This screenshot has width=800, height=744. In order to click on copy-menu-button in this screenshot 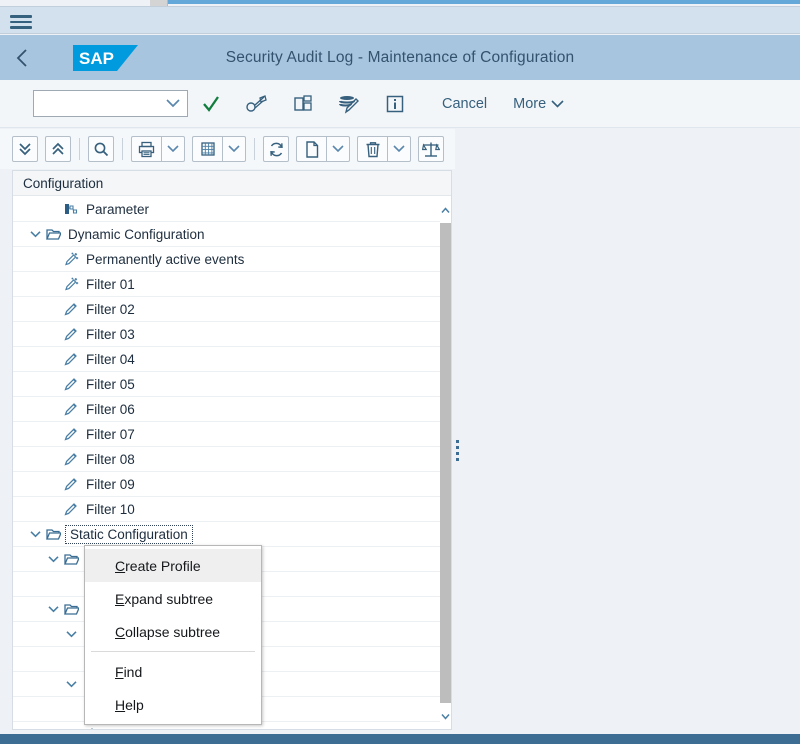, I will do `click(338, 149)`.